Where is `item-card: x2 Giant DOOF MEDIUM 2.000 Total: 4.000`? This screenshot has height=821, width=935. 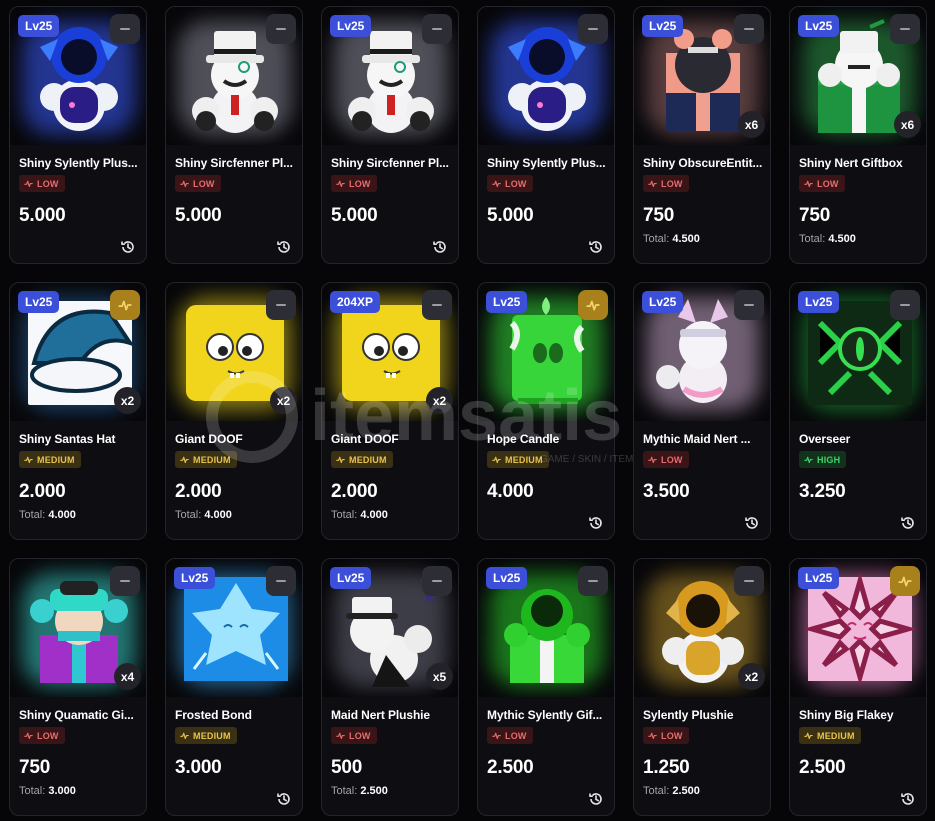
item-card: x2 Giant DOOF MEDIUM 2.000 Total: 4.000 is located at coordinates (234, 411).